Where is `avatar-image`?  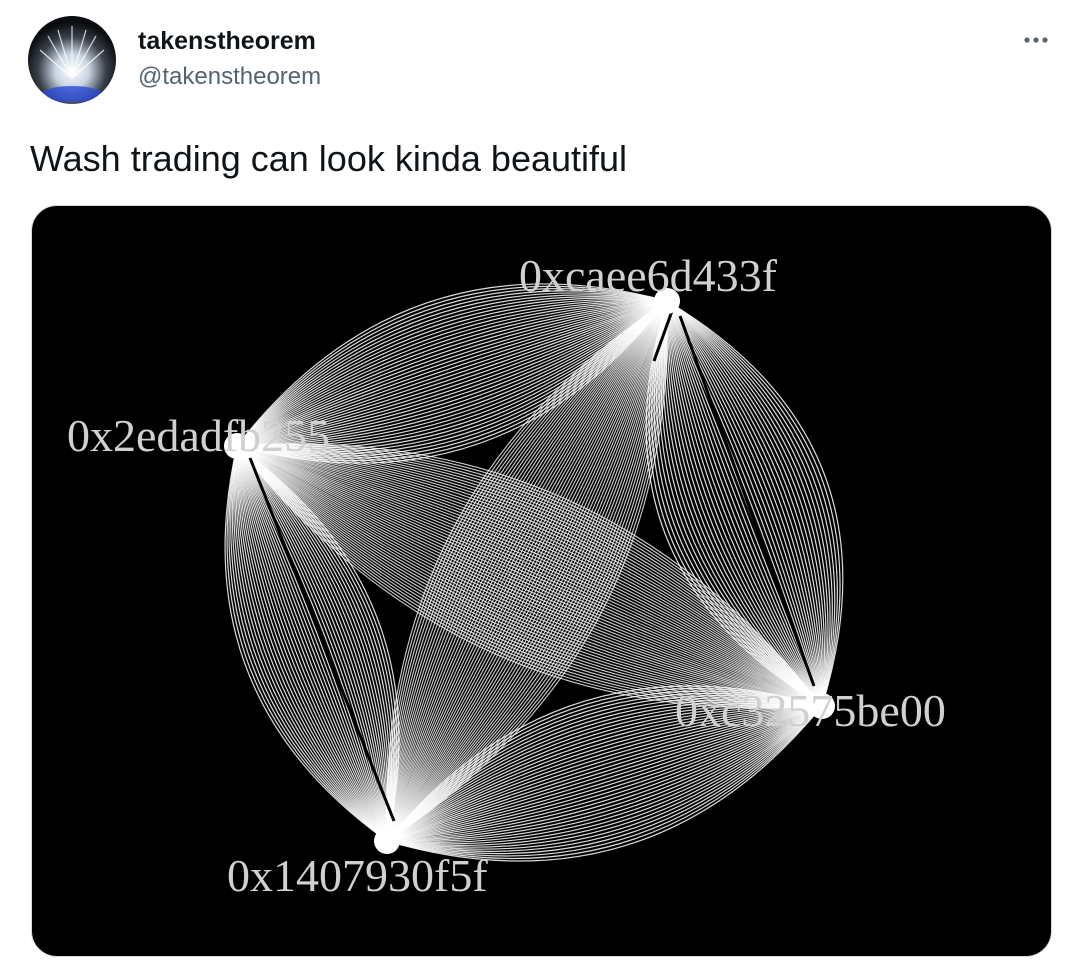 avatar-image is located at coordinates (72, 60).